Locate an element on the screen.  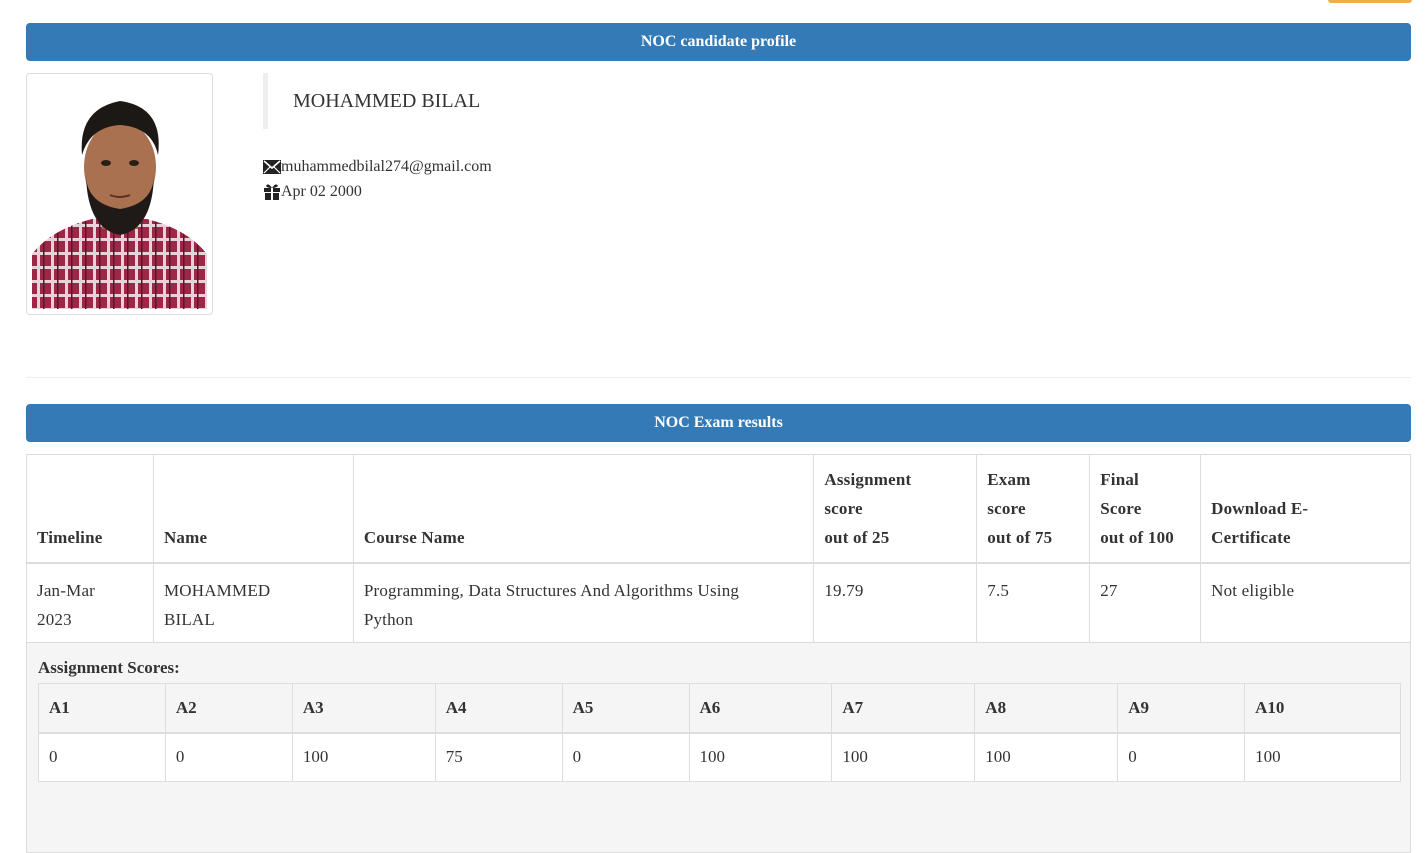
assignment-header: A9 is located at coordinates (1181, 708).